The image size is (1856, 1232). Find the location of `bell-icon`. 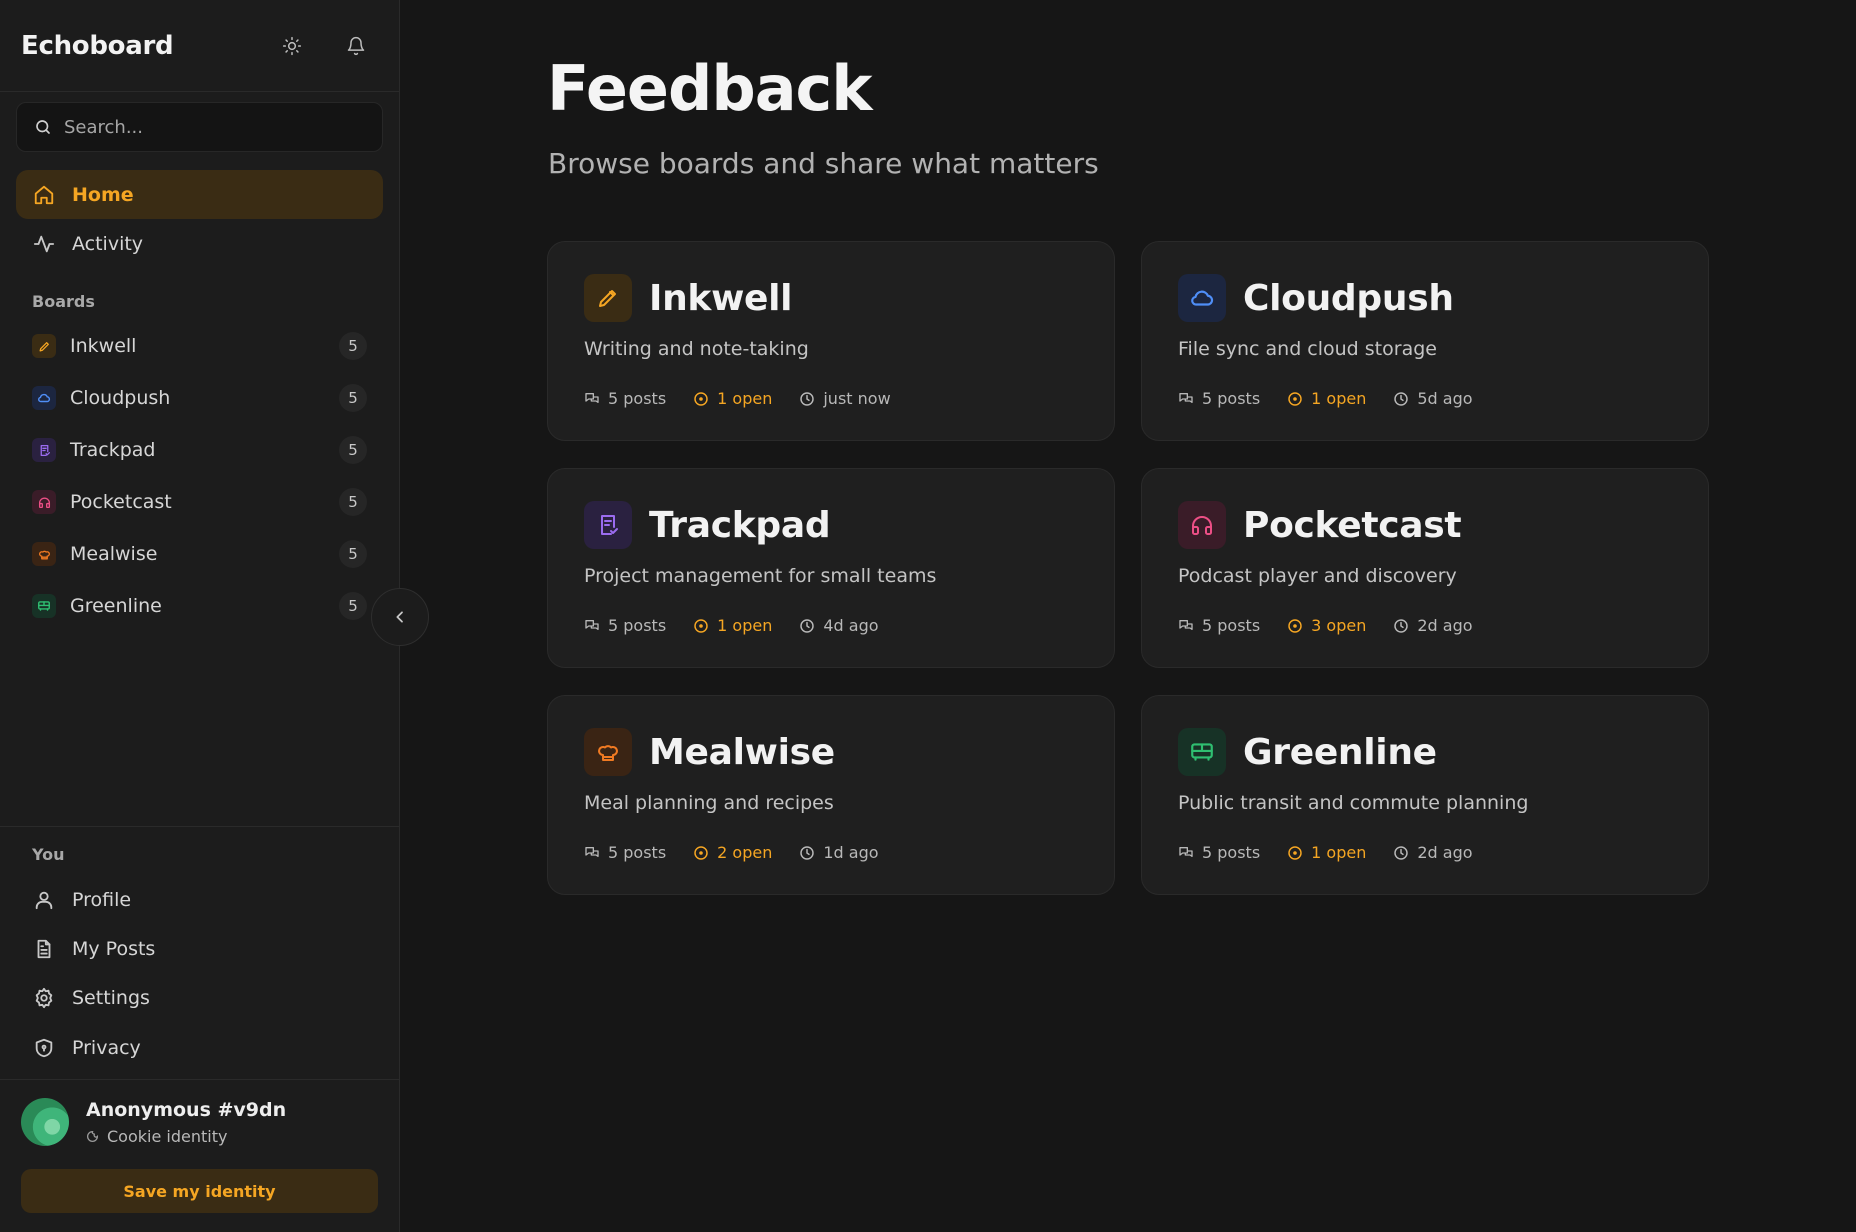

bell-icon is located at coordinates (356, 45).